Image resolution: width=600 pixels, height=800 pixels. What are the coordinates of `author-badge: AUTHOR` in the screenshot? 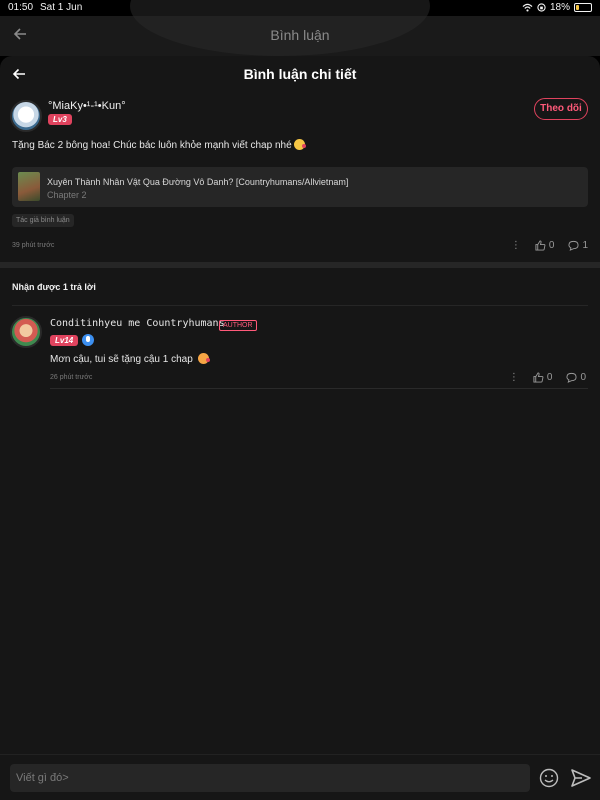 It's located at (238, 325).